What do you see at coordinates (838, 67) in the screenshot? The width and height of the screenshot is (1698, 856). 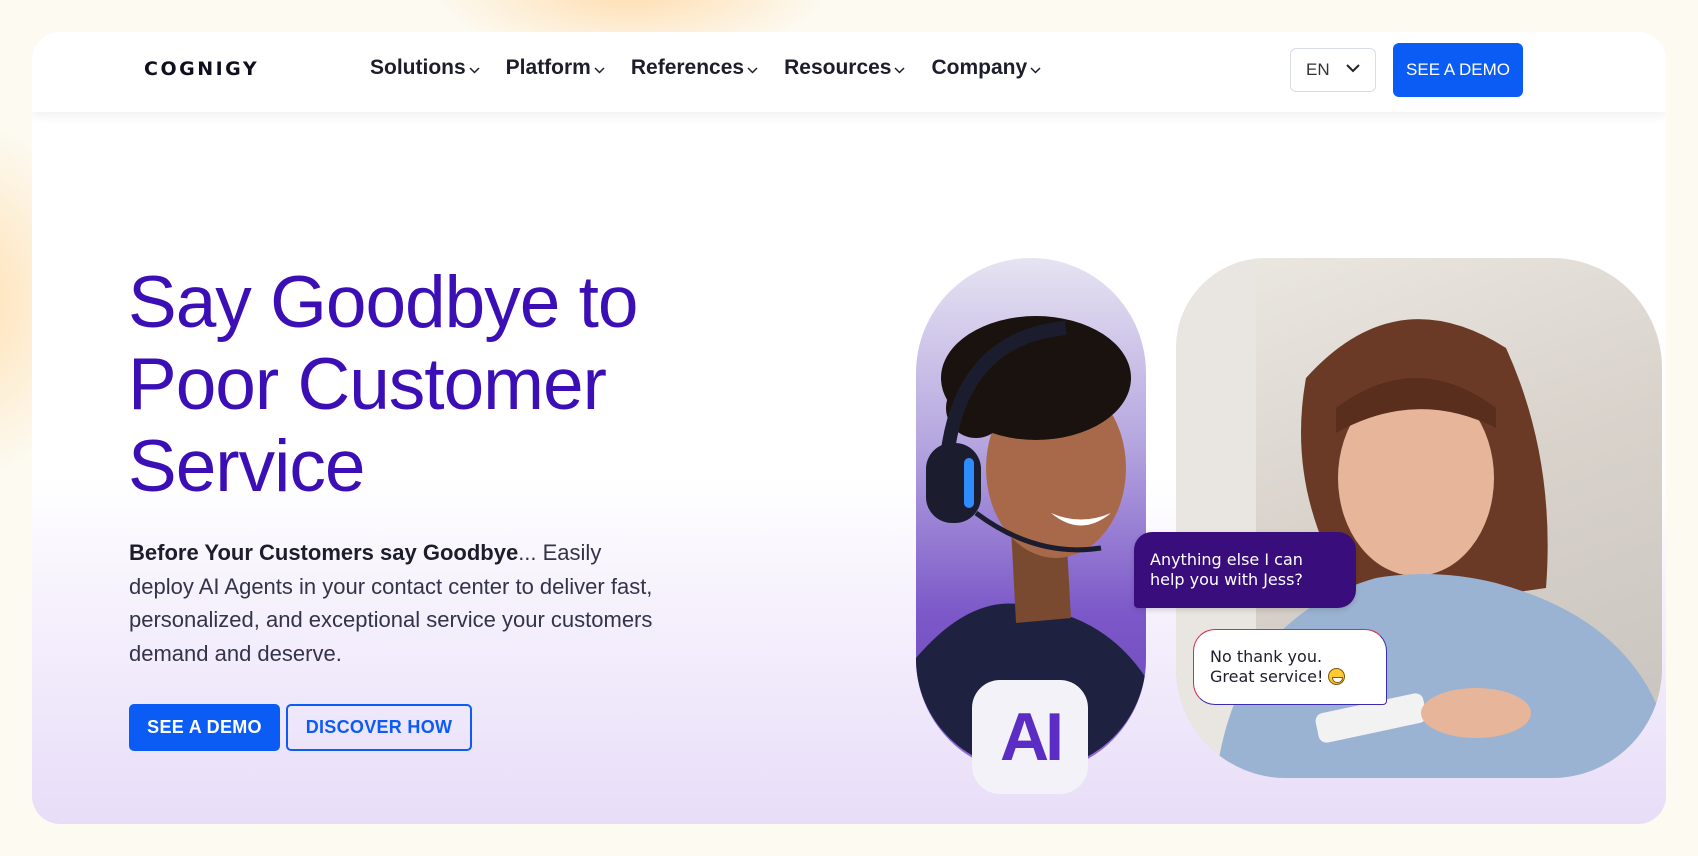 I see `nav-item-label: Resources` at bounding box center [838, 67].